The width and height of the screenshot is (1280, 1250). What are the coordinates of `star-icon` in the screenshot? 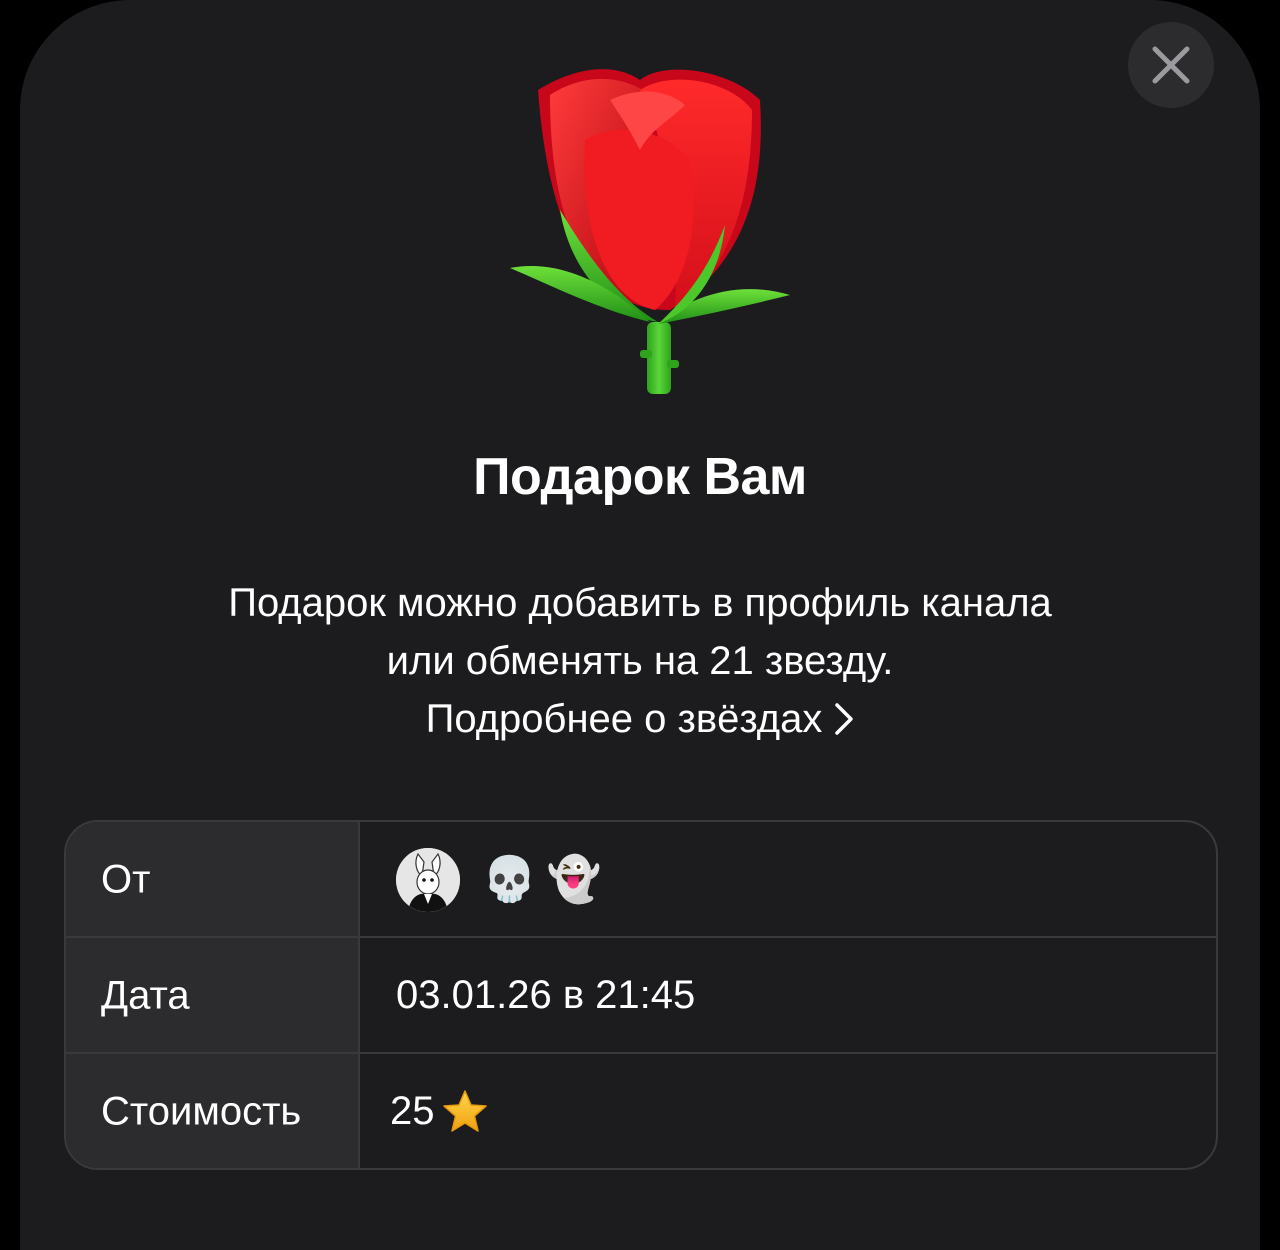 It's located at (464, 1110).